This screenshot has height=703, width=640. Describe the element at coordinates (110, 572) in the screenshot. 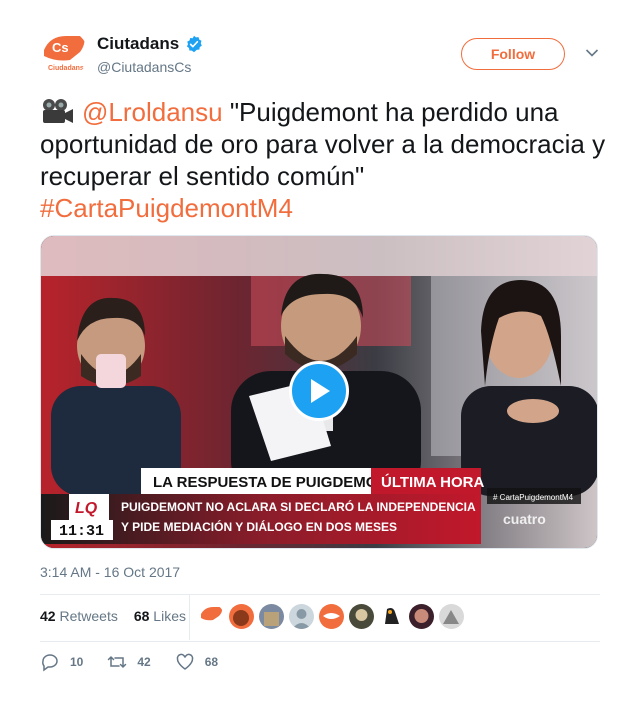

I see `tweet-timestamp: 3:14 AM - 16 Oct 2017` at that location.